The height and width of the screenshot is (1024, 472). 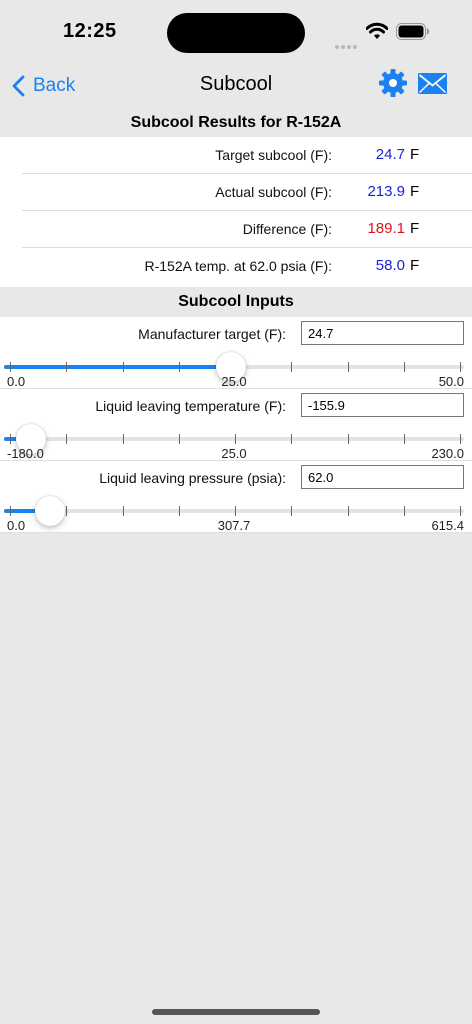 I want to click on result-row-saturation-temp: R-152A temp. at 62.0 psia (F): 58.0 F, so click(x=236, y=266).